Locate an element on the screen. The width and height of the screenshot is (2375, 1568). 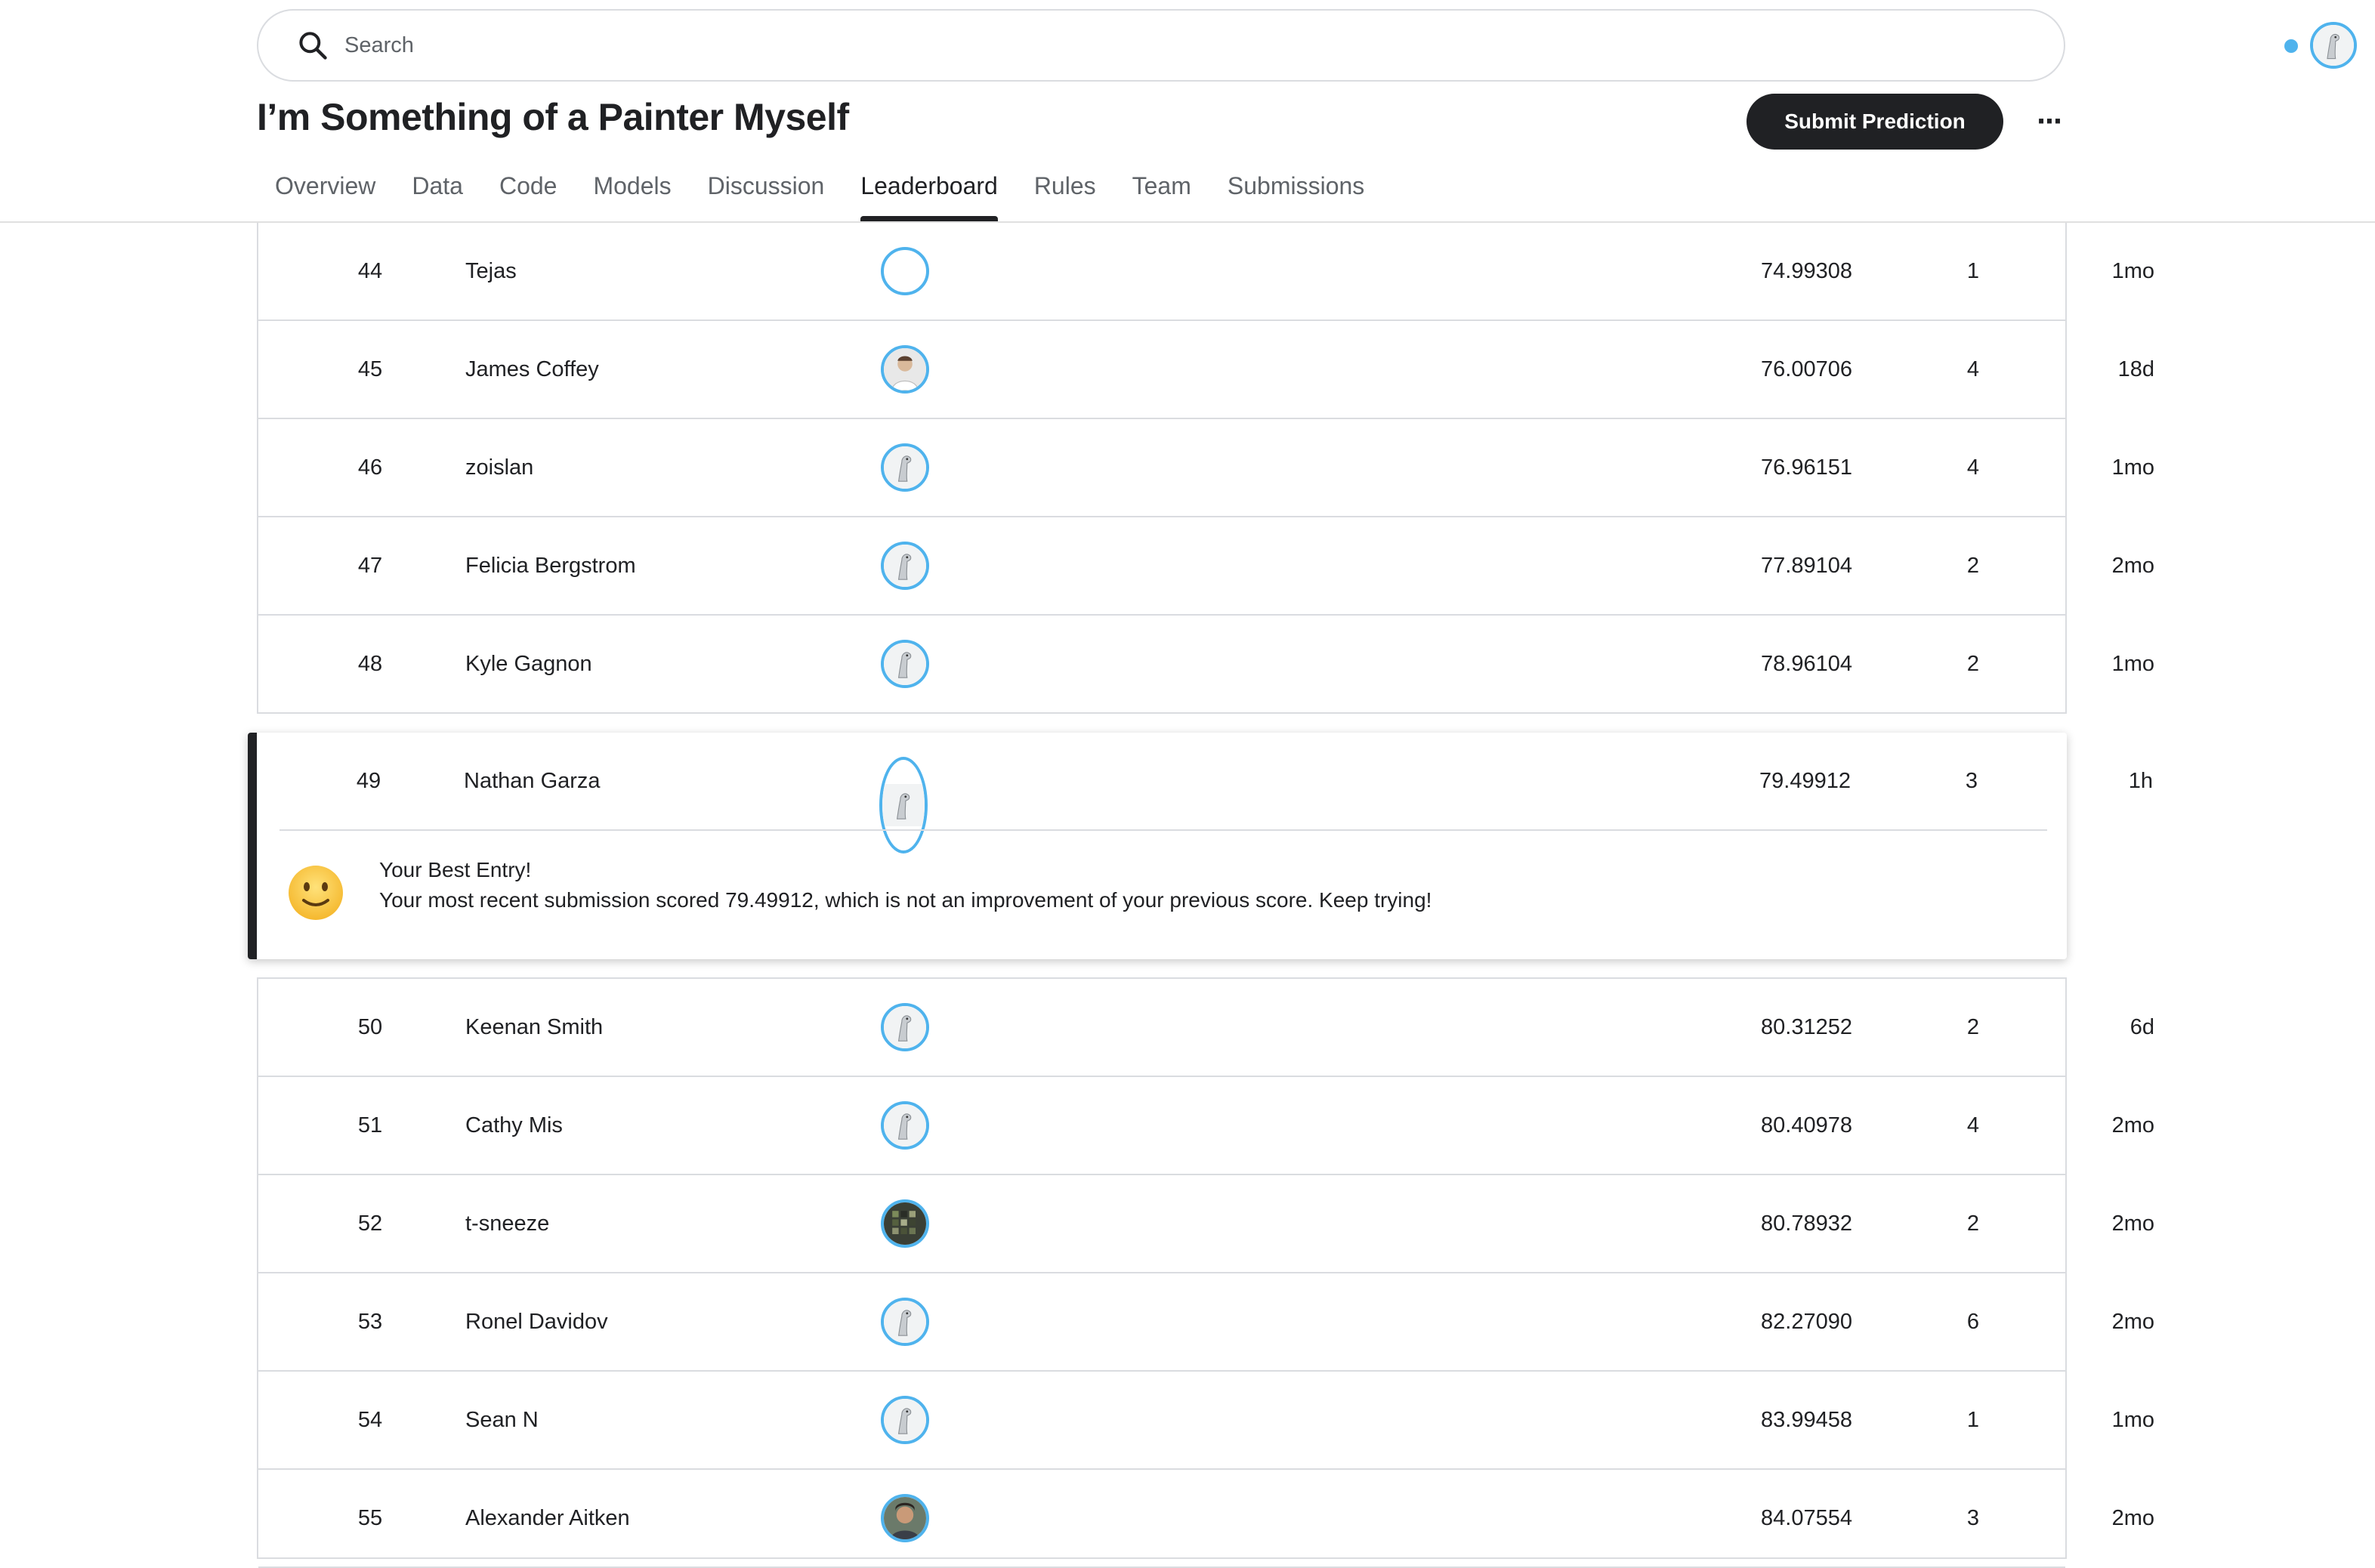
leaderboard-row: 55 Alexander Aitken 84.07554 3 2mo is located at coordinates (1206, 1519).